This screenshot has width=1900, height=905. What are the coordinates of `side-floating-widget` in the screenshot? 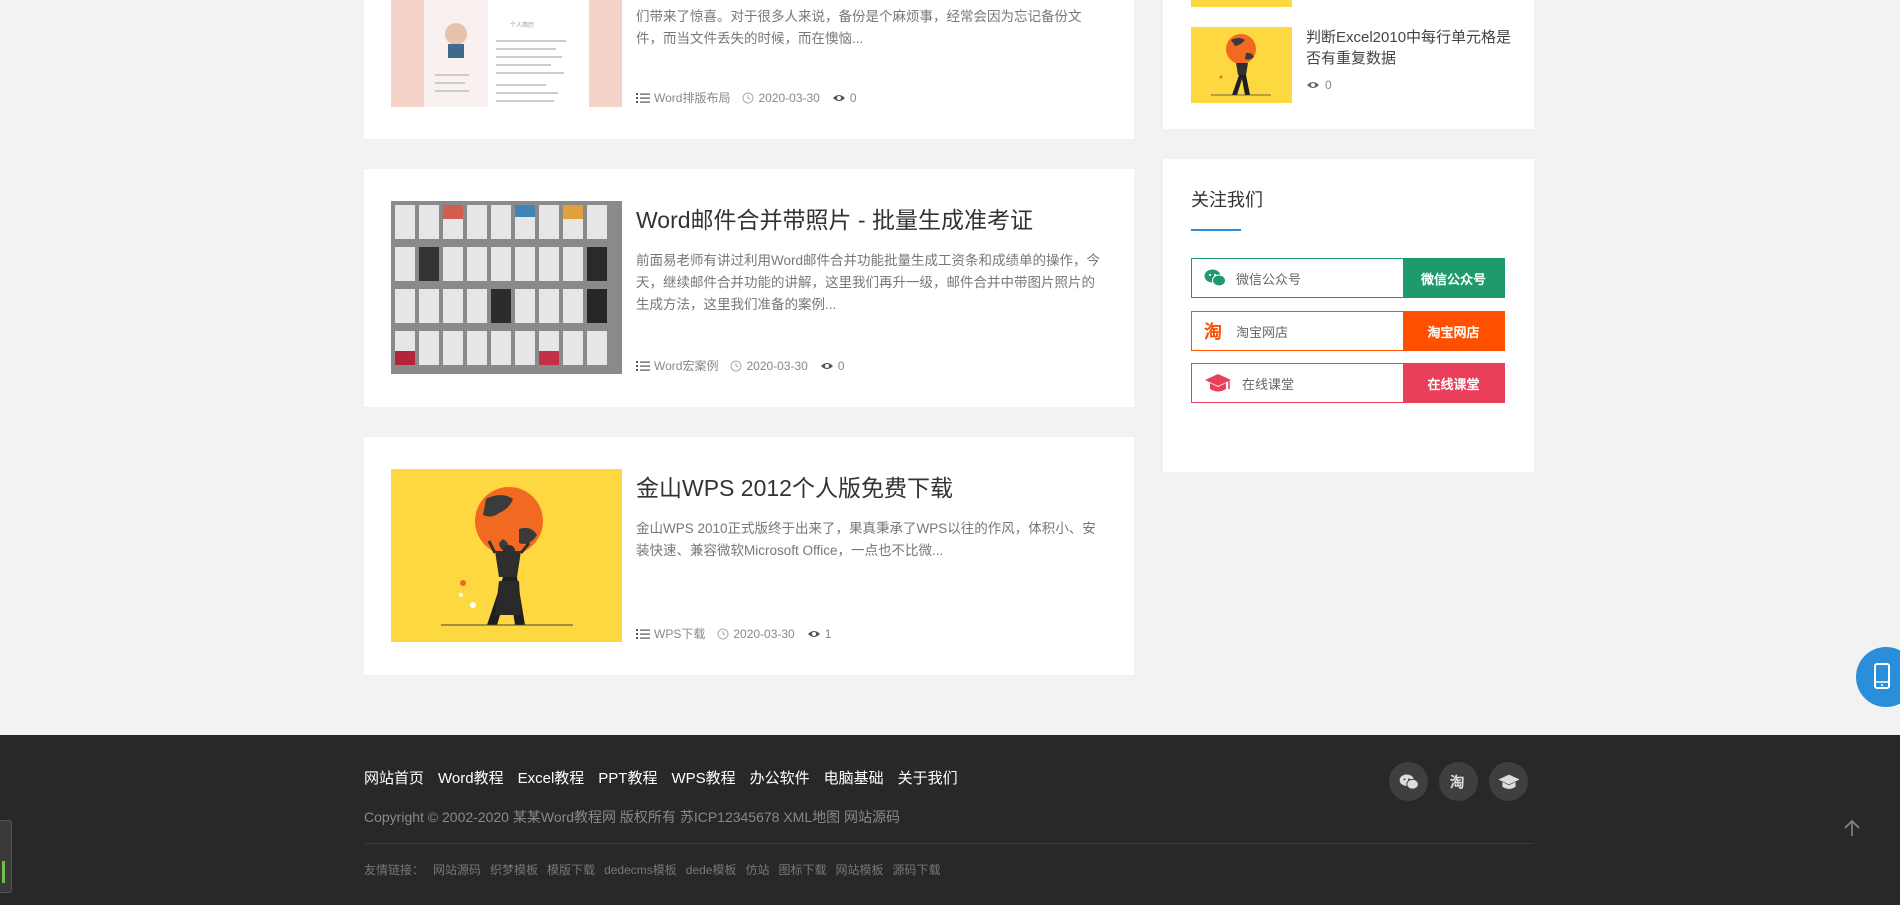 It's located at (6, 856).